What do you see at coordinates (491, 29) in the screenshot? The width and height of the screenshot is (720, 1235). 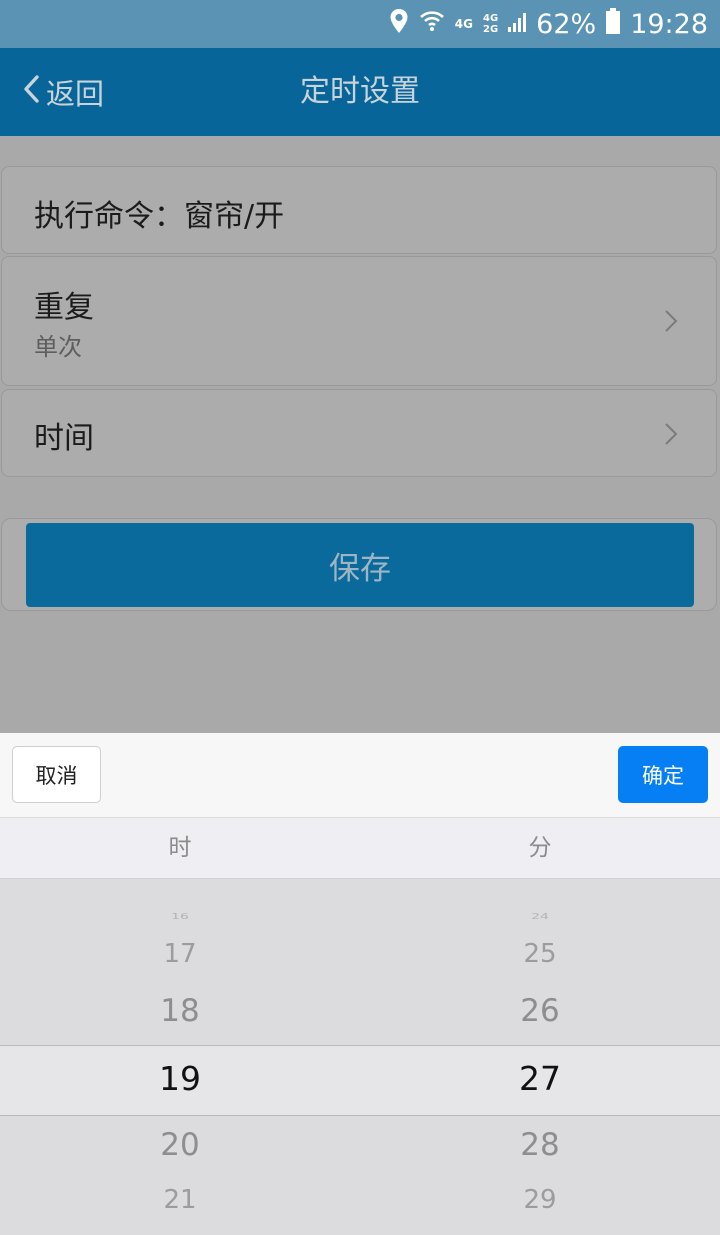 I see `network-type-2-bottom: 2G` at bounding box center [491, 29].